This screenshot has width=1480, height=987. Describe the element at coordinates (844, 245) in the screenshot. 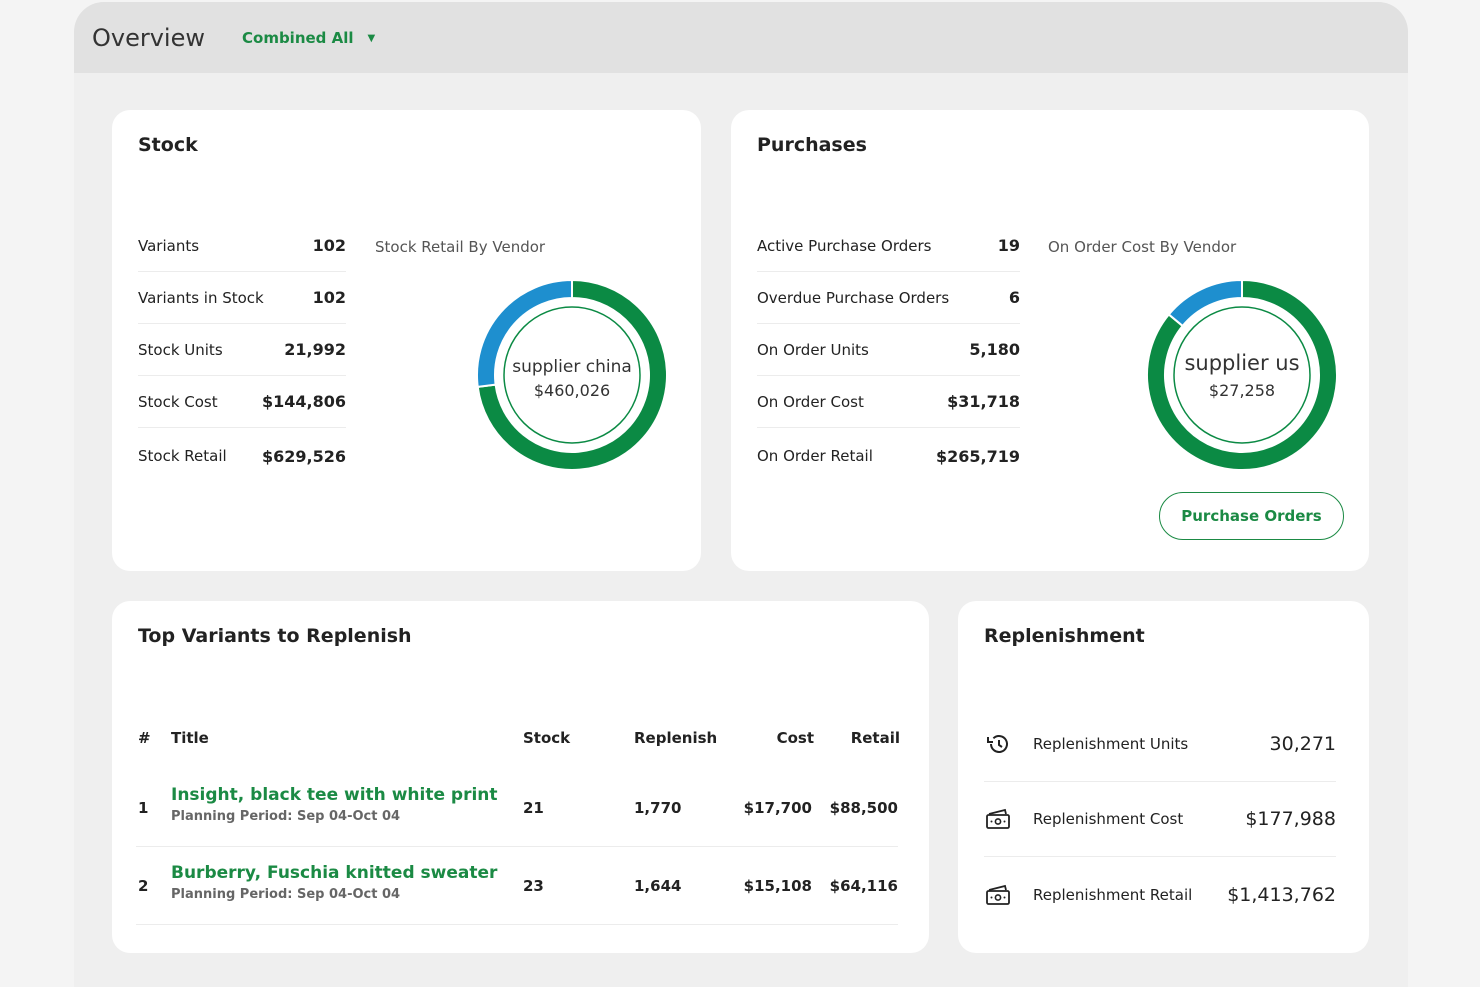

I see `stat-label: Active Purchase Orders` at that location.